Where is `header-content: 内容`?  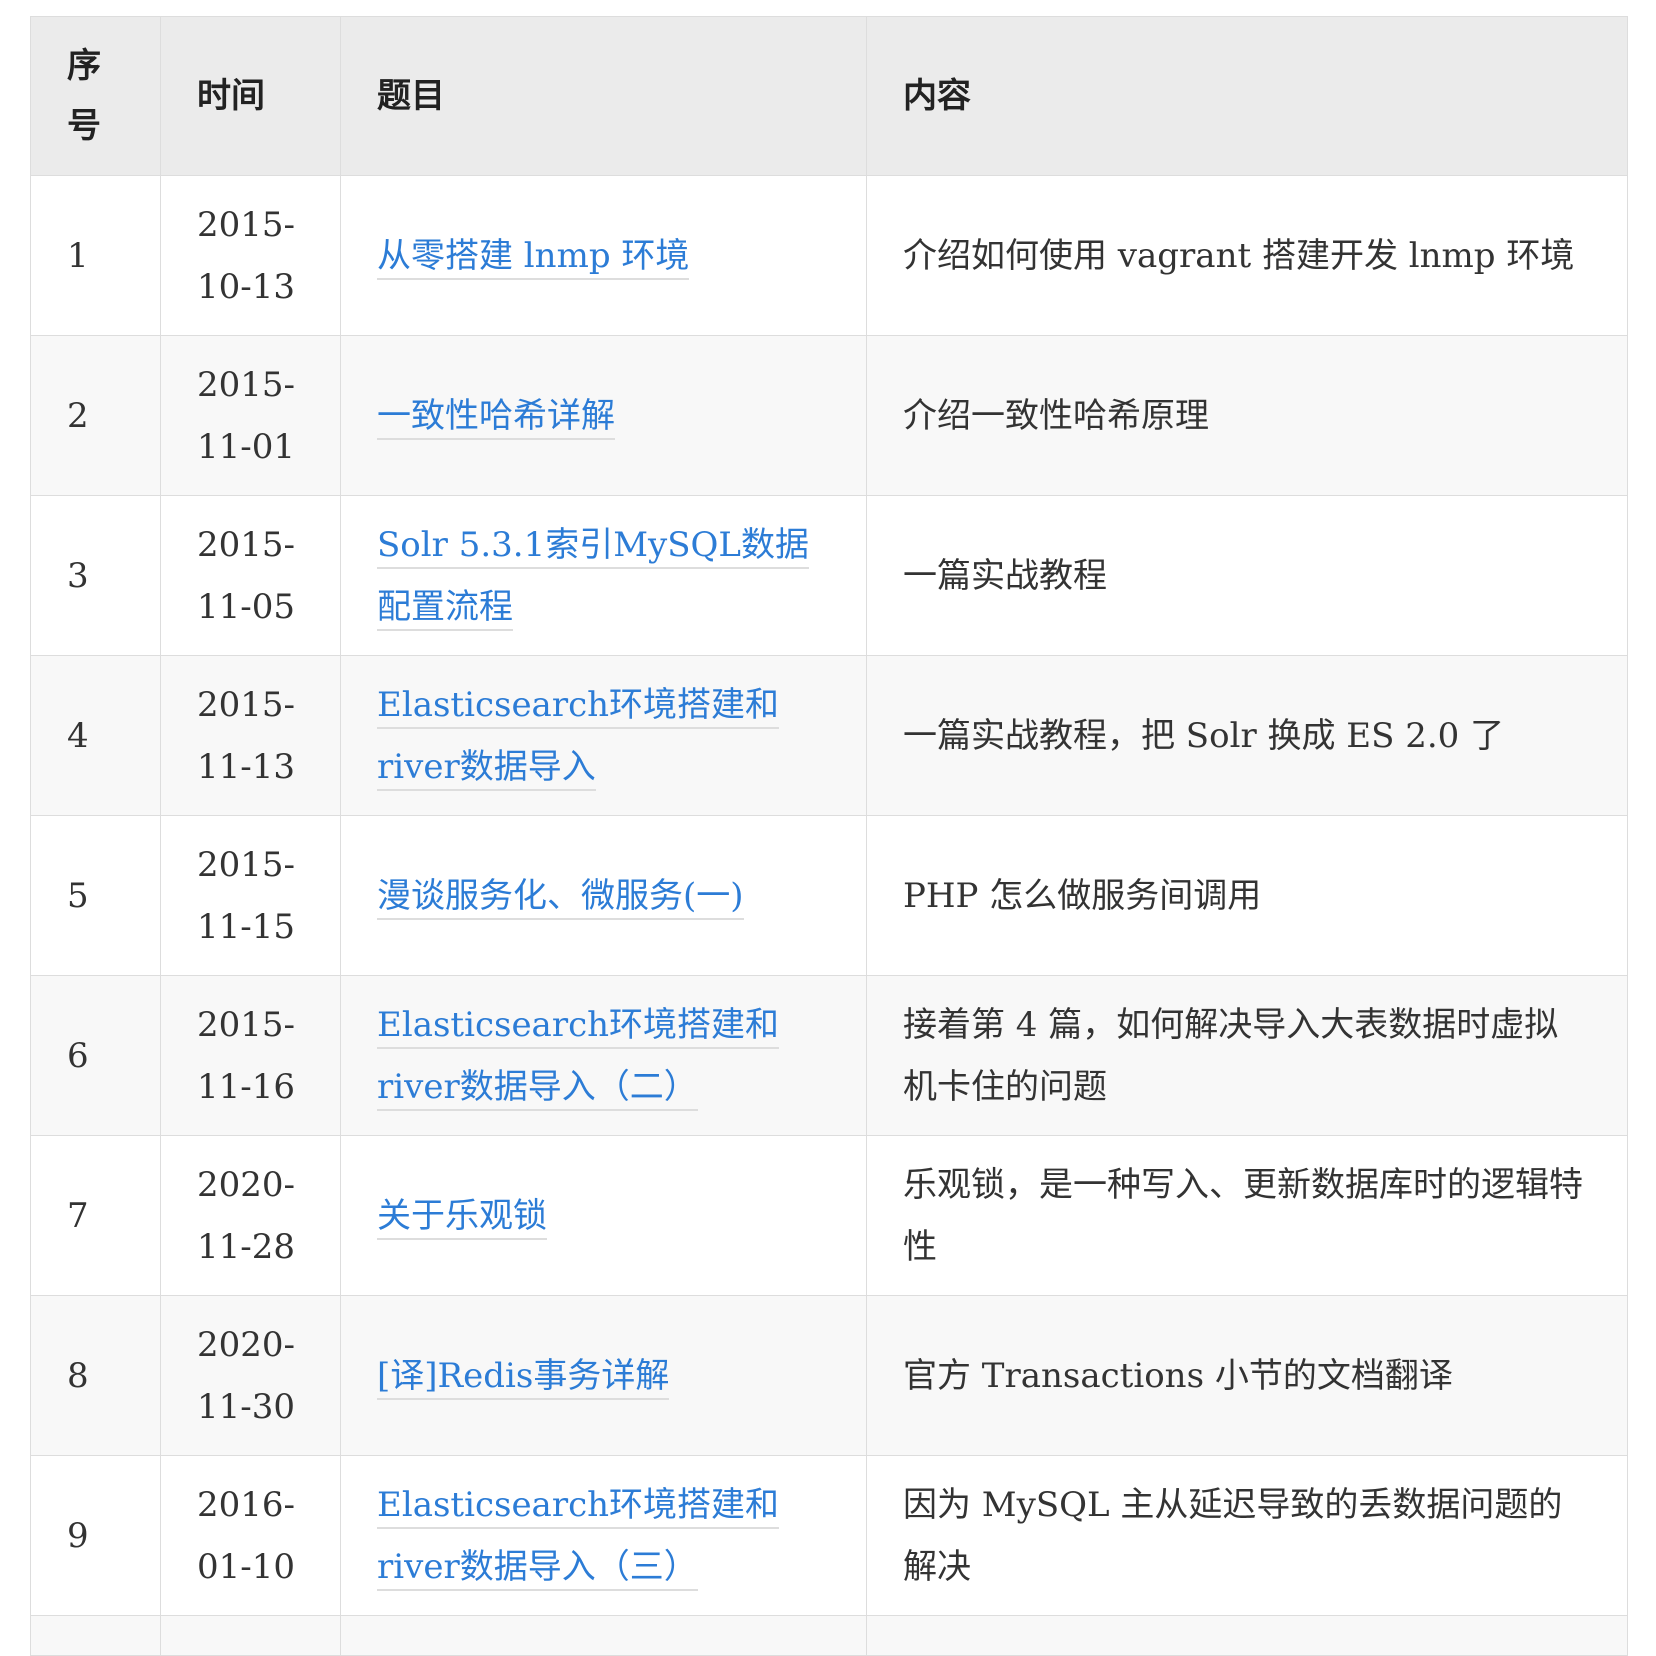
header-content: 内容 is located at coordinates (1247, 96).